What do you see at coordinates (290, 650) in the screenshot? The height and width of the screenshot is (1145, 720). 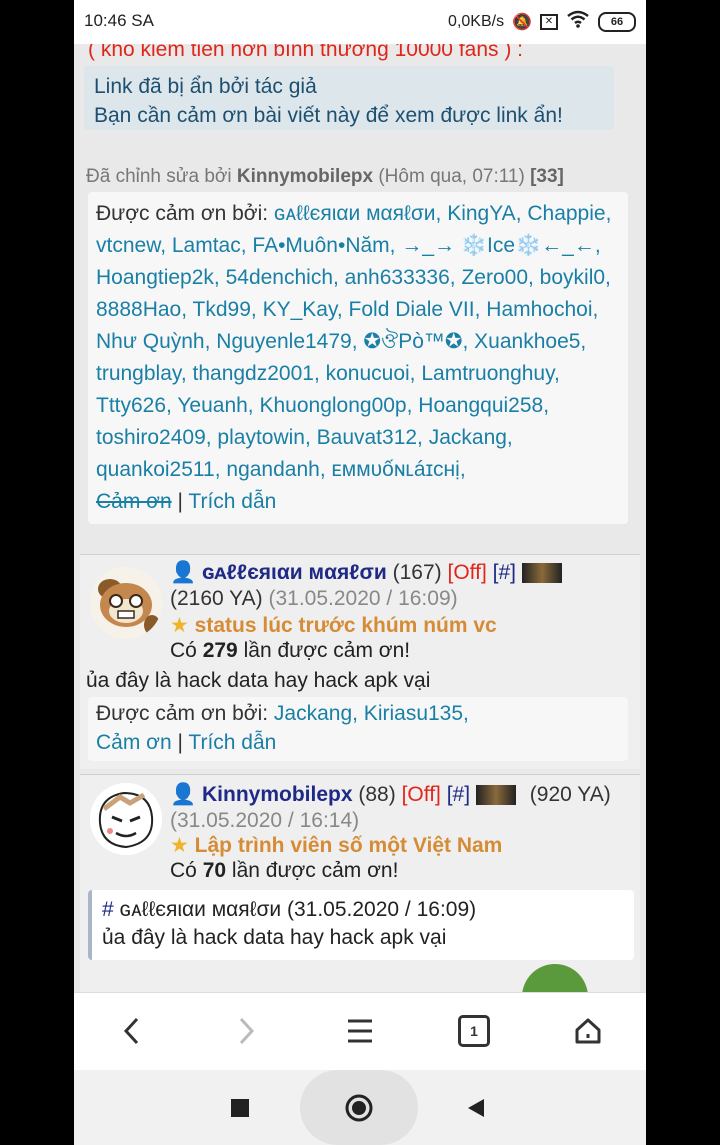 I see `post-thanks-count: Có 279 lần được cảm ơn!` at bounding box center [290, 650].